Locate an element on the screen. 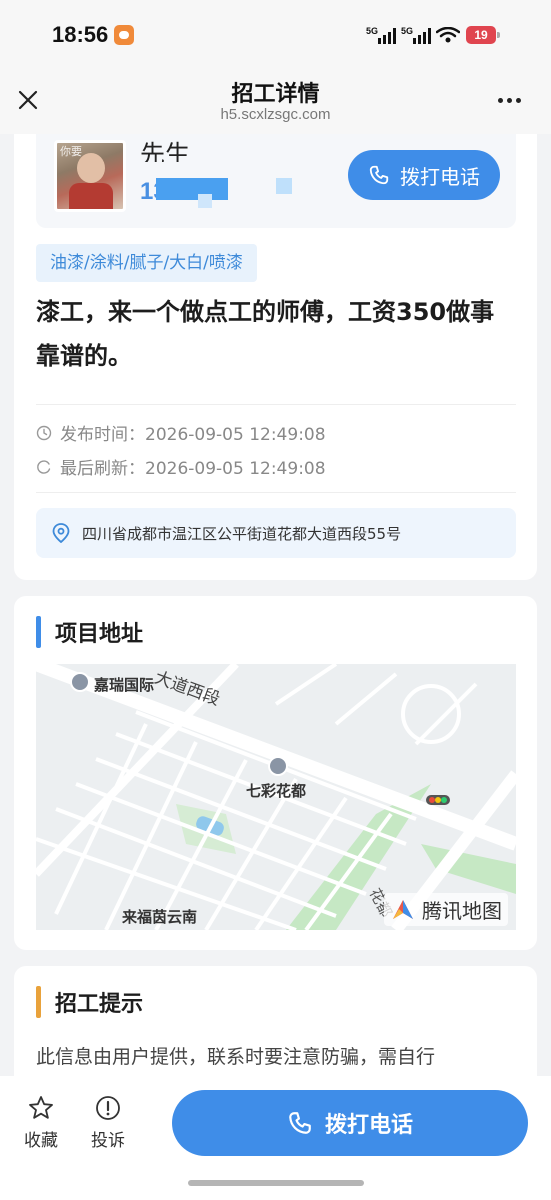 This screenshot has height=1200, width=551. phone-mask is located at coordinates (192, 189).